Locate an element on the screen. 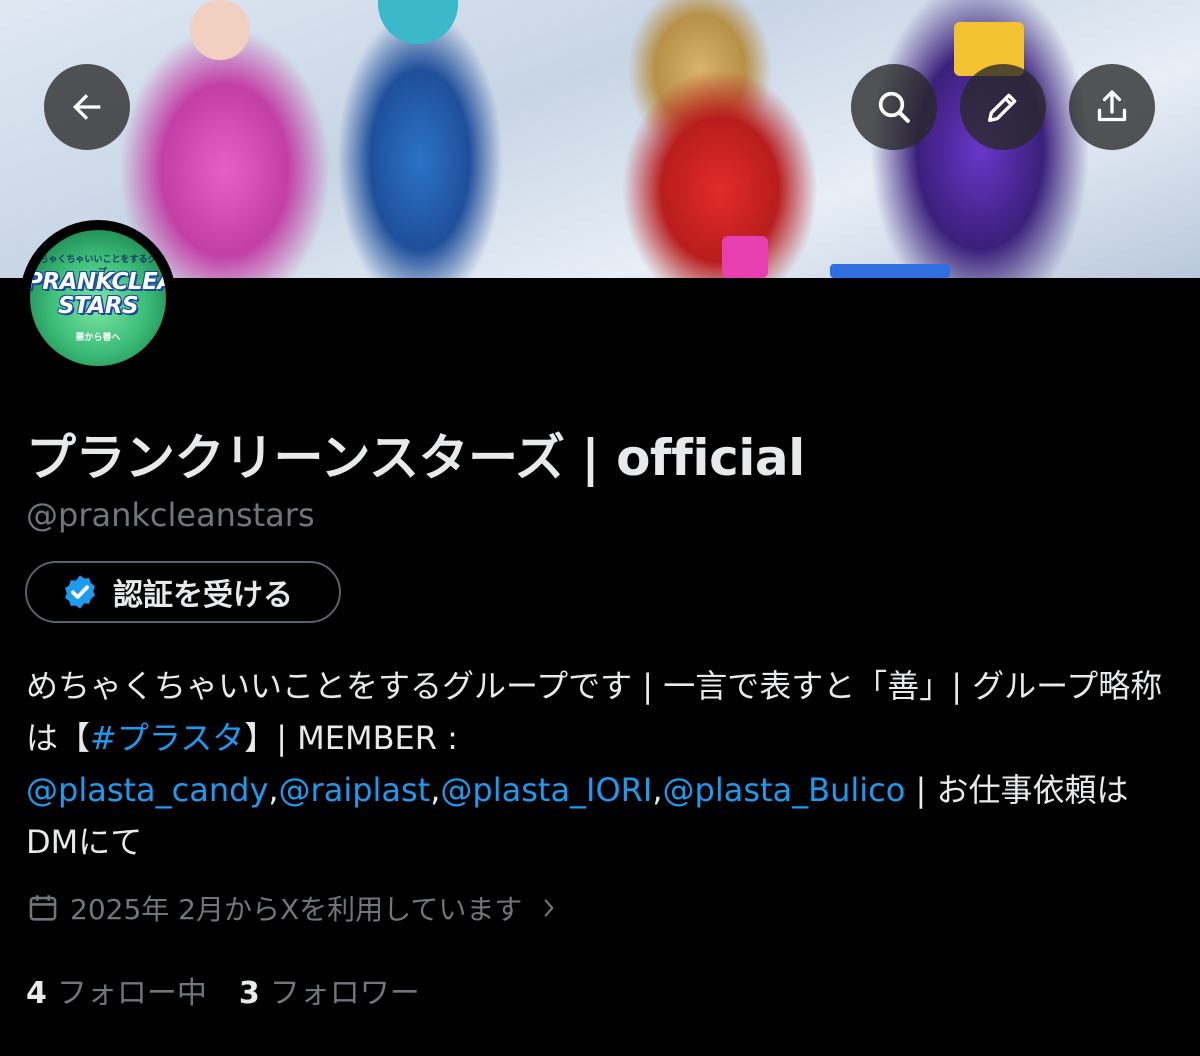  joined-date-row: 2025年 2月からXを利用しています is located at coordinates (298, 908).